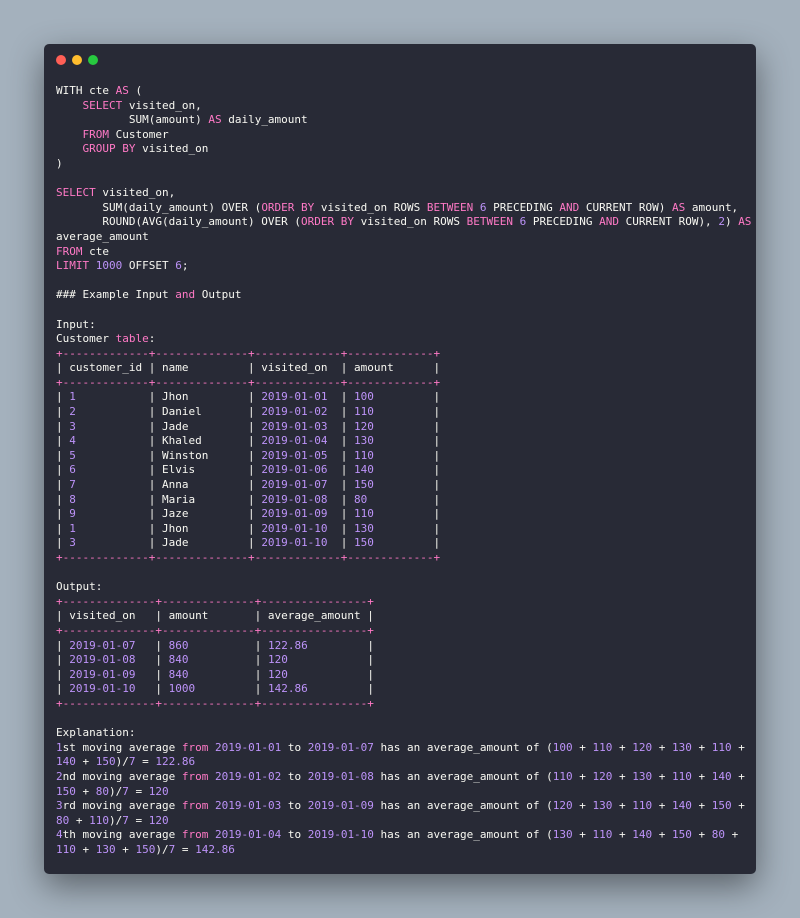 The width and height of the screenshot is (800, 918). What do you see at coordinates (93, 60) in the screenshot?
I see `maximize-window-dot` at bounding box center [93, 60].